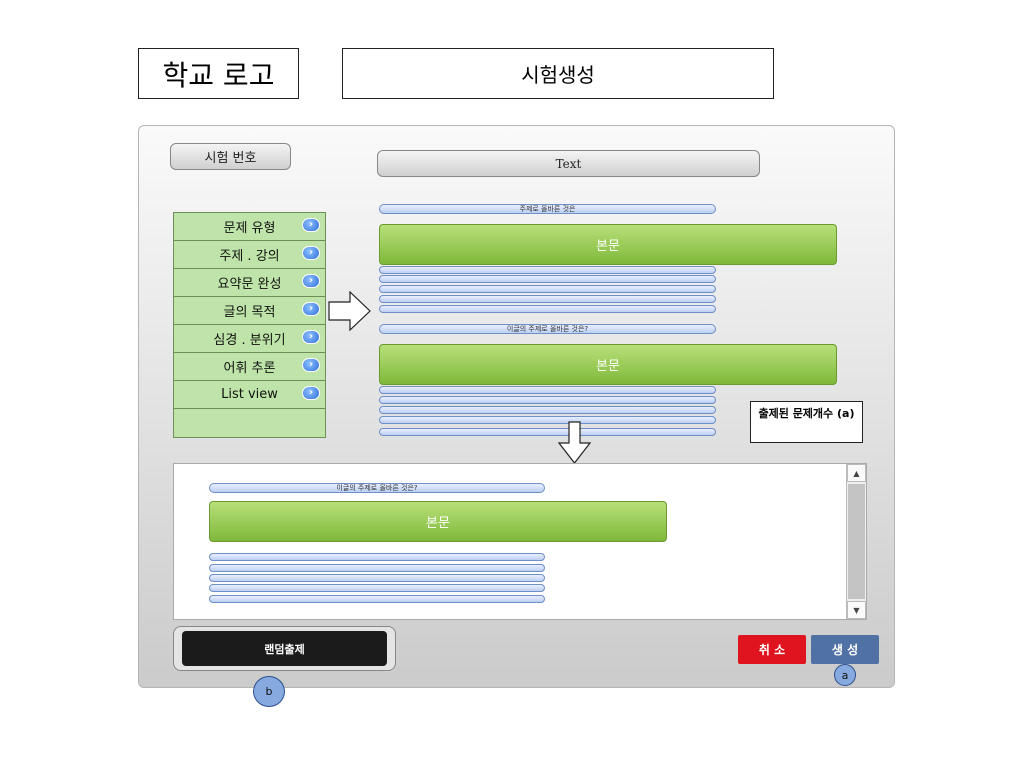 This screenshot has height=768, width=1024. I want to click on menu-item-label: 주제 . 강의, so click(249, 256).